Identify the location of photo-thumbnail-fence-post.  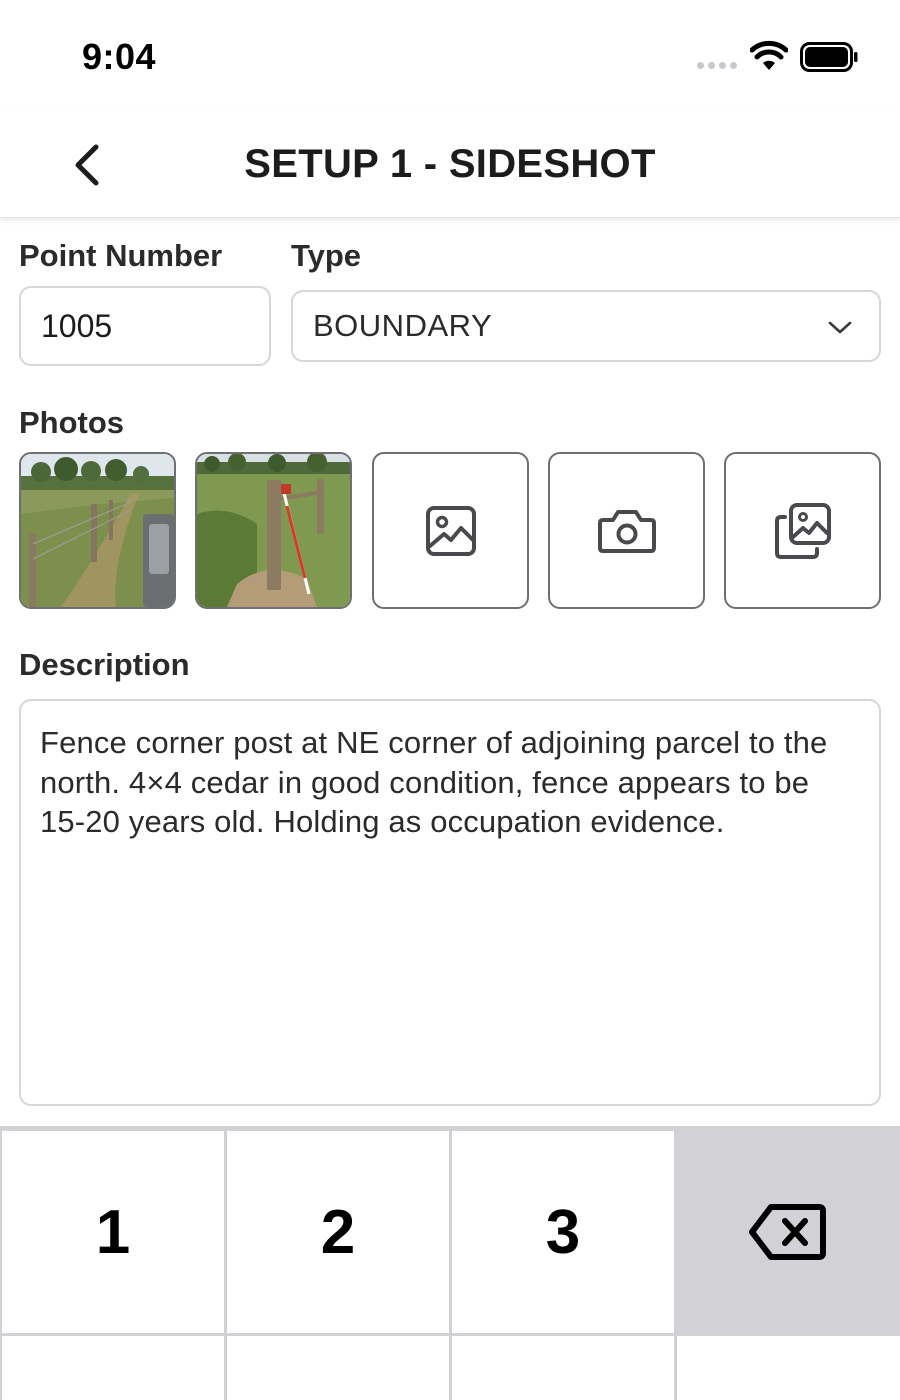
(273, 530).